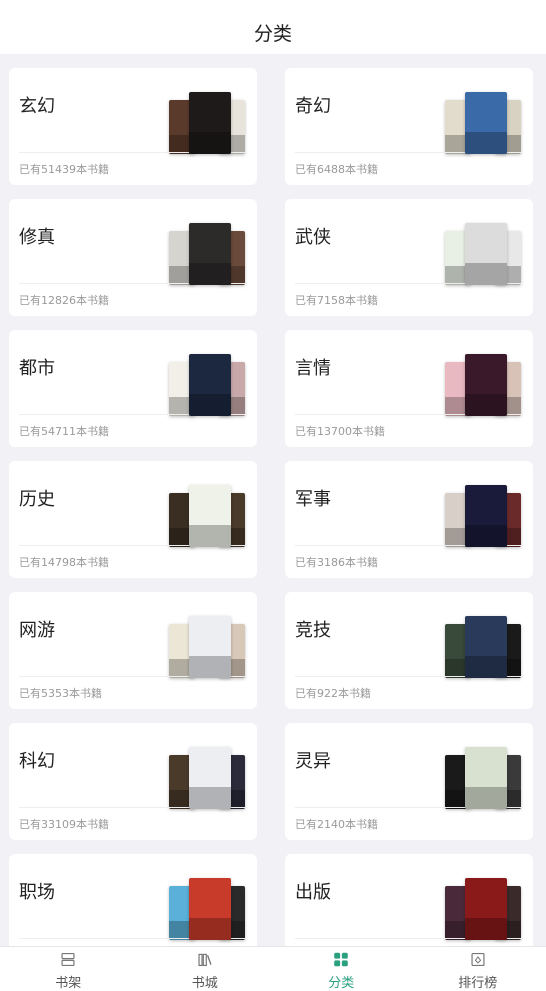 The height and width of the screenshot is (991, 546). What do you see at coordinates (409, 388) in the screenshot?
I see `category-card: 言情已有13700本书籍` at bounding box center [409, 388].